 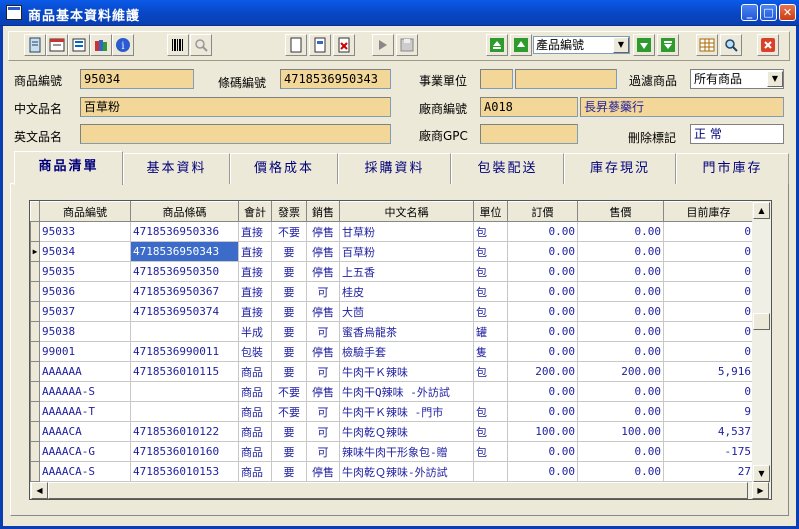 What do you see at coordinates (85, 411) in the screenshot?
I see `table-cell: AAAAAA-T` at bounding box center [85, 411].